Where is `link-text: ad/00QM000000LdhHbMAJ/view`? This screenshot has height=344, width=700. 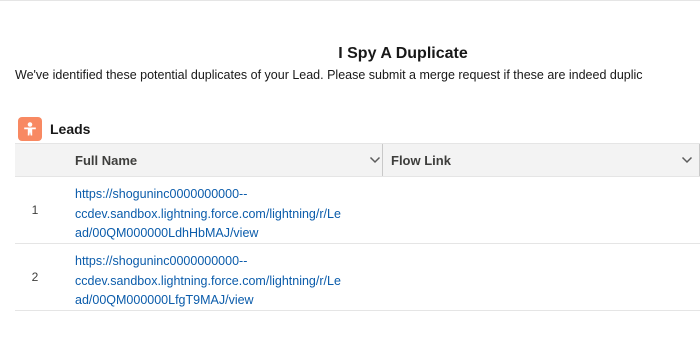 link-text: ad/00QM000000LdhHbMAJ/view is located at coordinates (167, 233).